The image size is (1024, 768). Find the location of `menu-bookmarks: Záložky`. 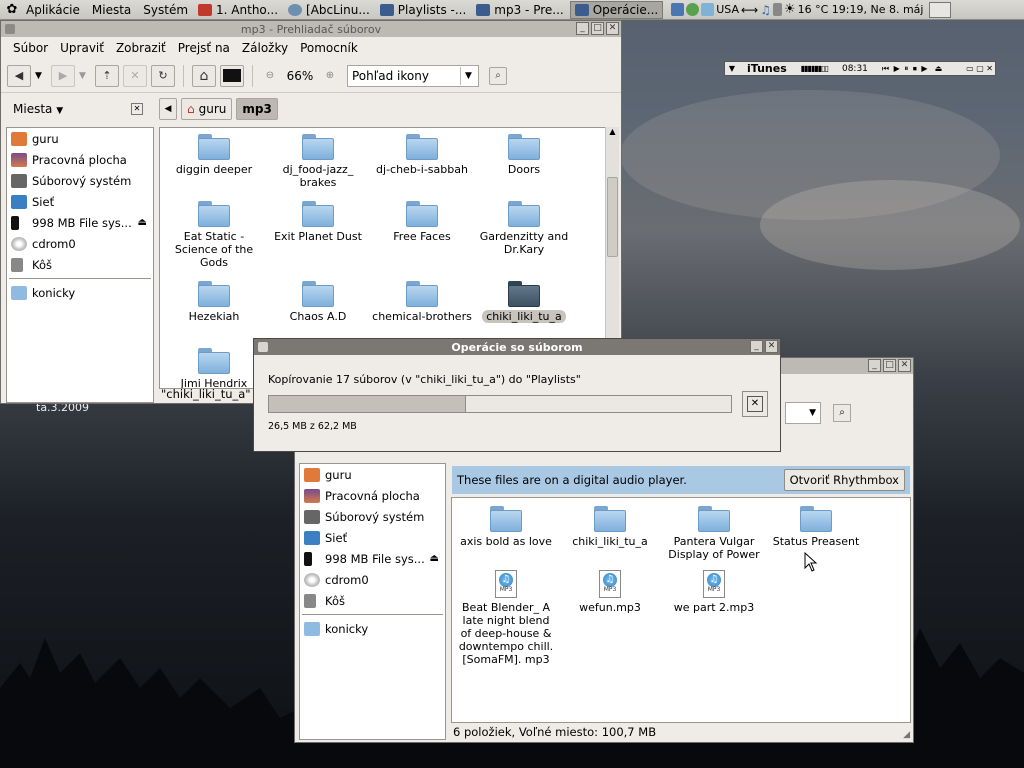

menu-bookmarks: Záložky is located at coordinates (265, 48).